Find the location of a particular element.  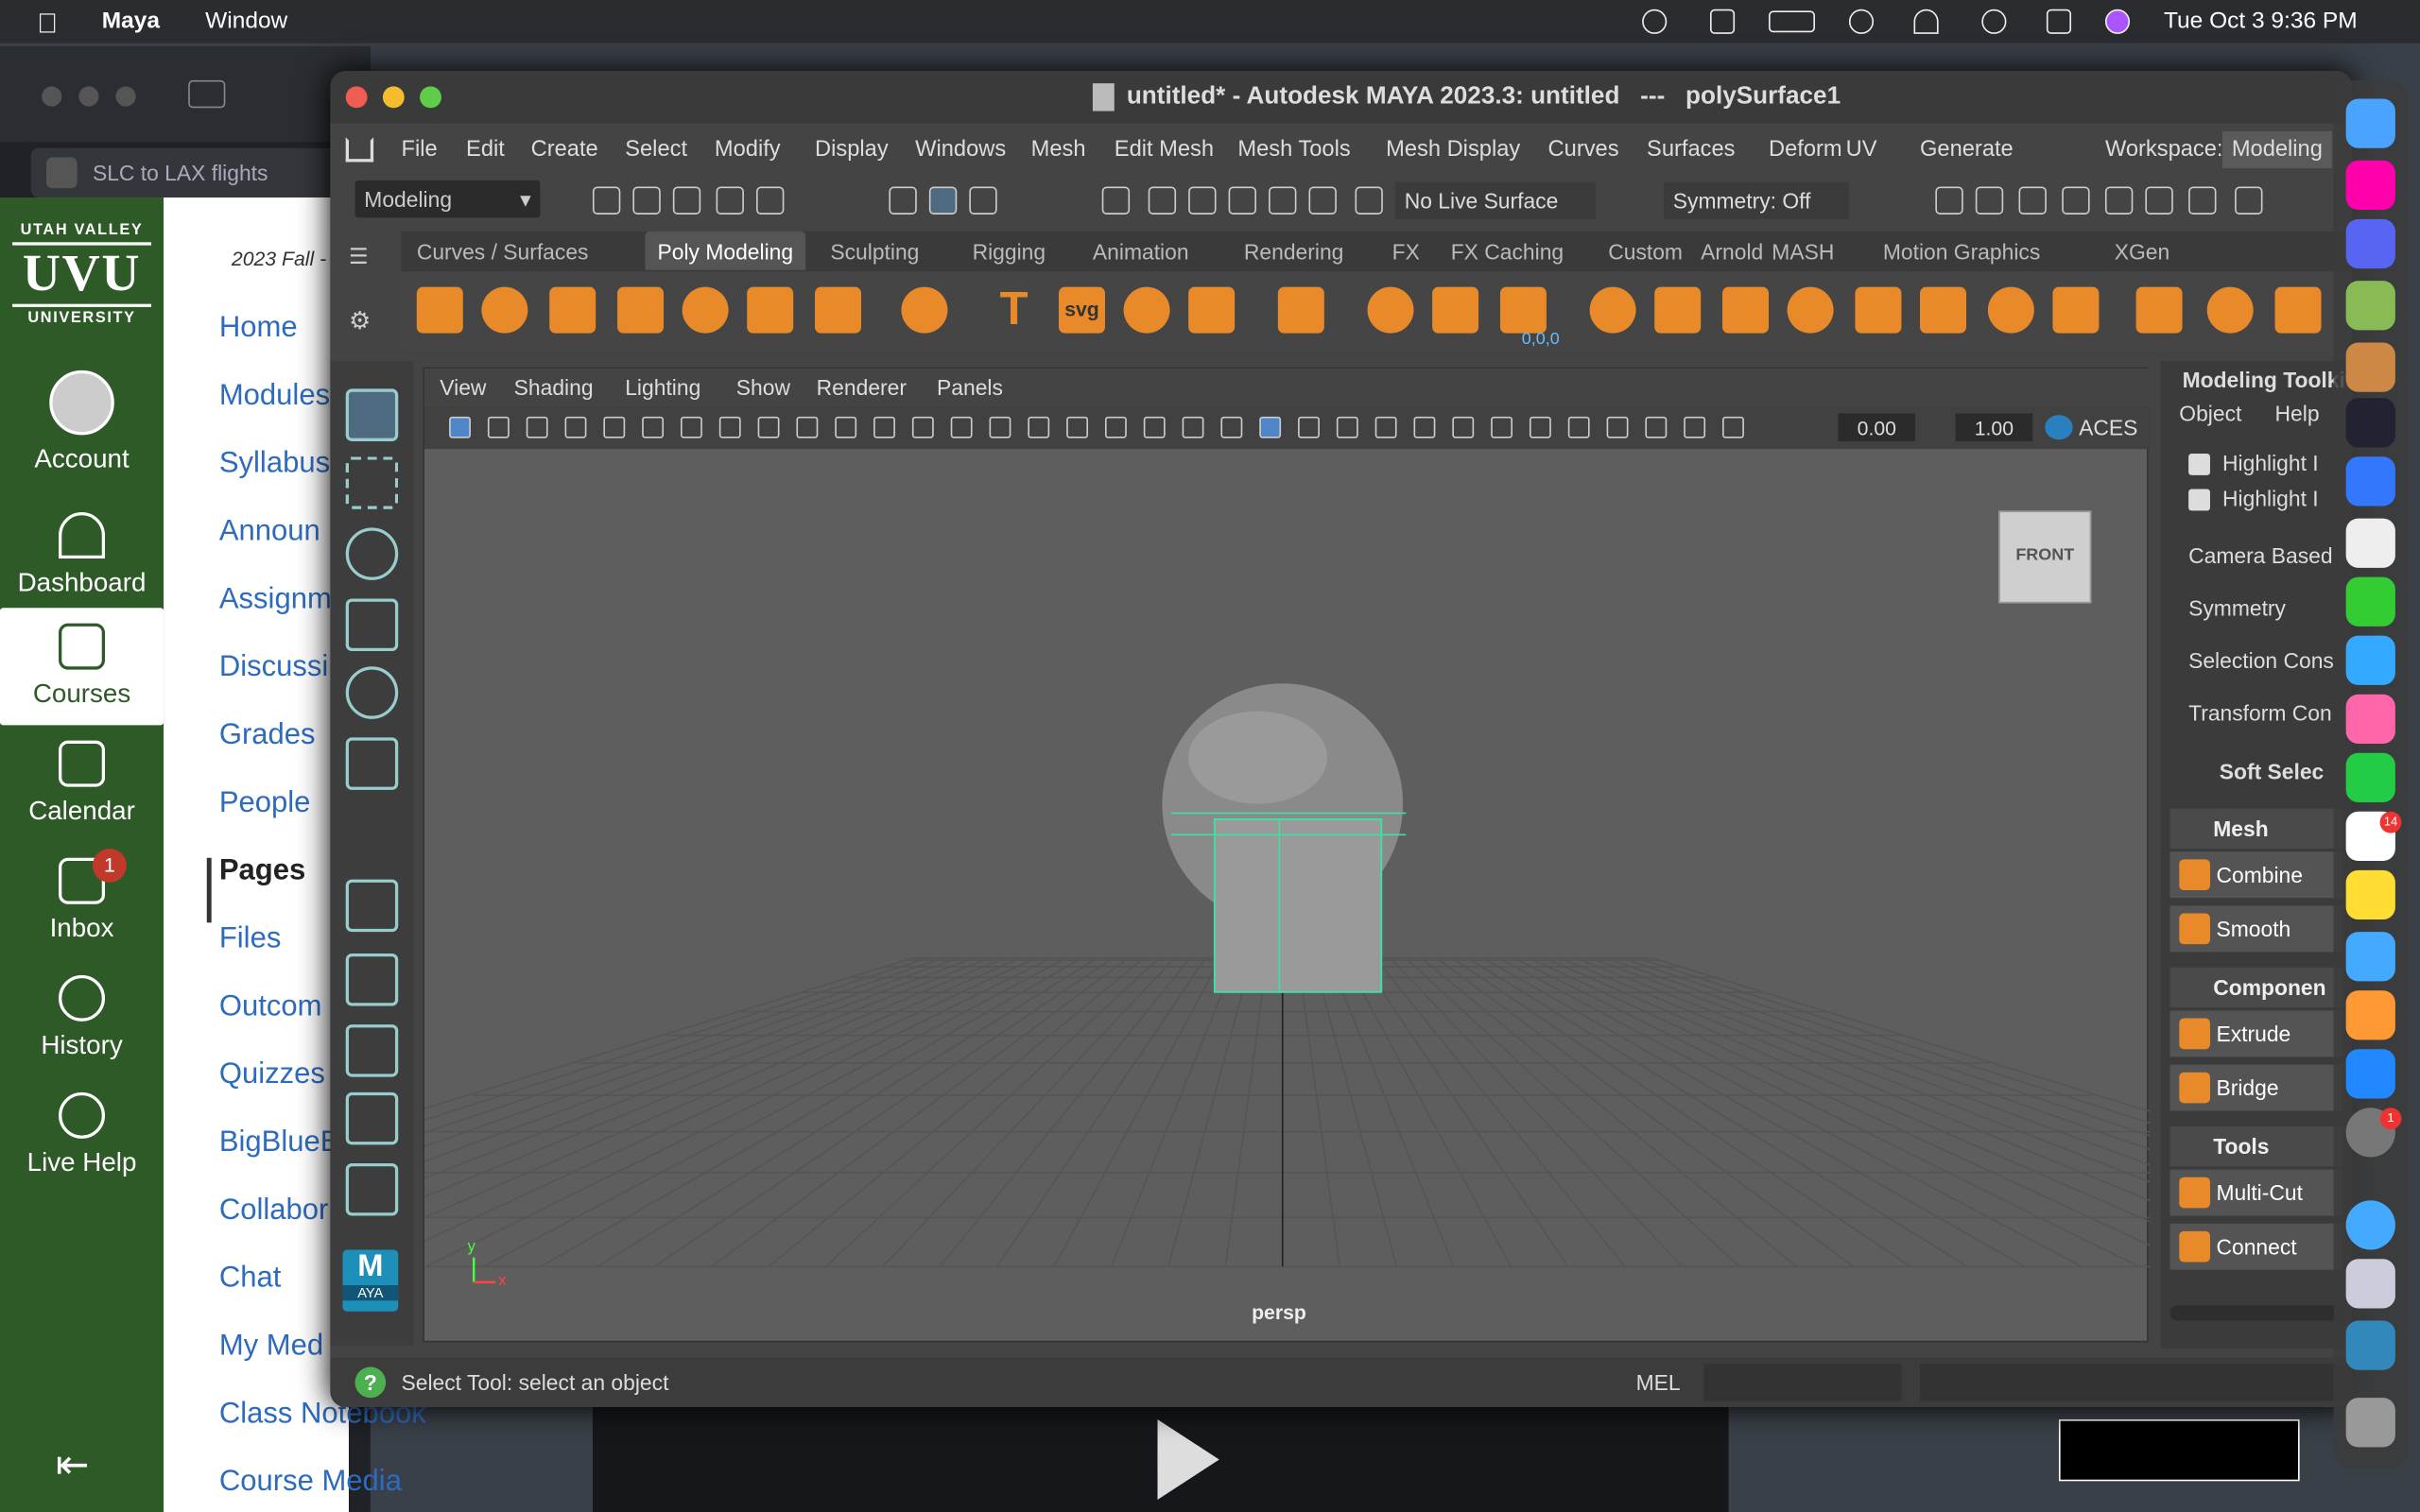

menu-modify: Modify is located at coordinates (748, 149).